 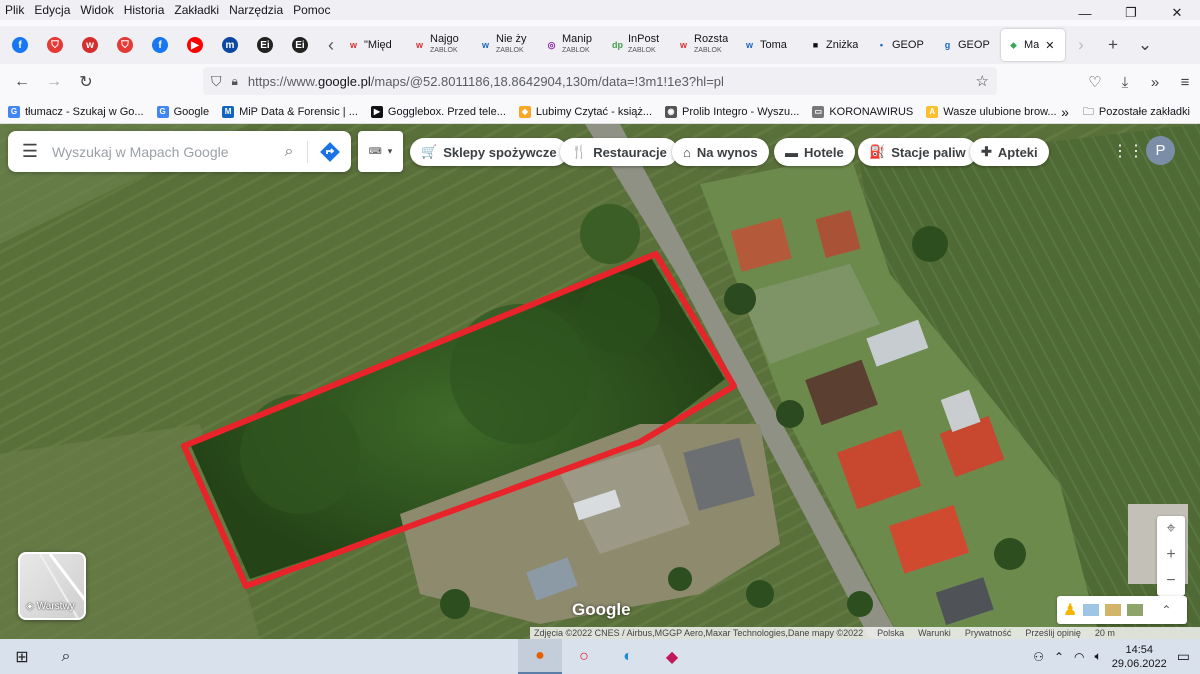 What do you see at coordinates (1183, 656) in the screenshot?
I see `notifications-icon: ▭` at bounding box center [1183, 656].